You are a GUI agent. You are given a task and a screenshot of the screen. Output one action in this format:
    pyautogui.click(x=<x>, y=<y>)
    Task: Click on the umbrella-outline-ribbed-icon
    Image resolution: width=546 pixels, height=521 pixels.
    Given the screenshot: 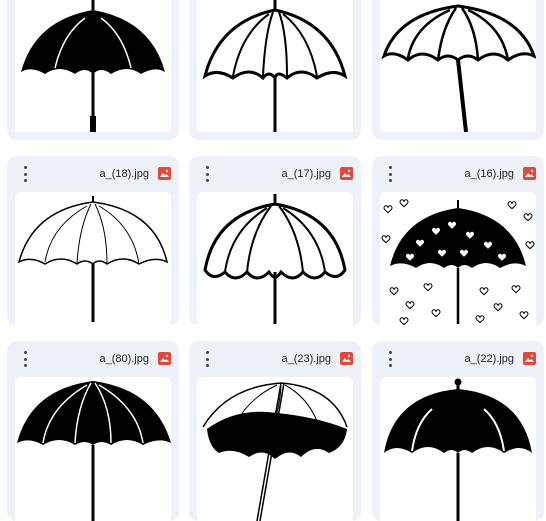 What is the action you would take?
    pyautogui.click(x=458, y=68)
    